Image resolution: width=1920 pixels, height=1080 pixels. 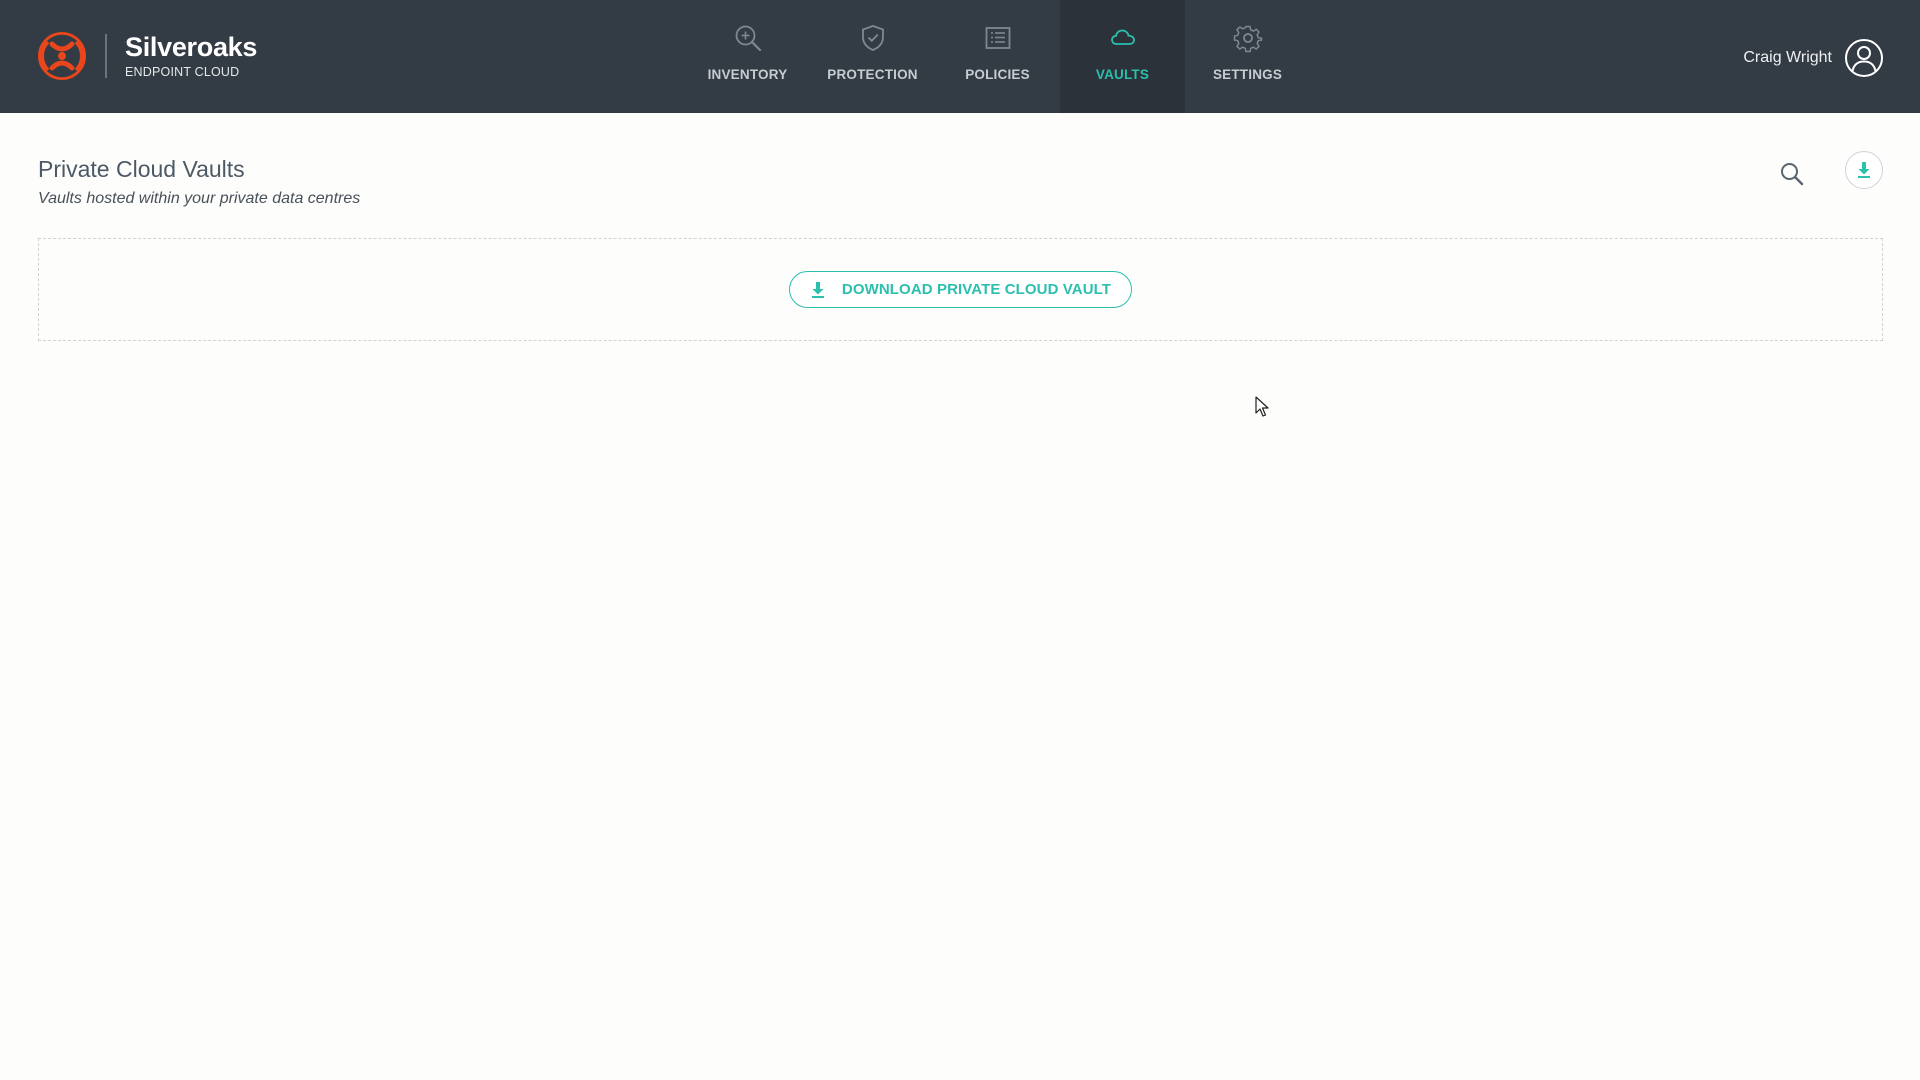 What do you see at coordinates (182, 72) in the screenshot?
I see `brand-subtitle: ENDPOINT CLOUD` at bounding box center [182, 72].